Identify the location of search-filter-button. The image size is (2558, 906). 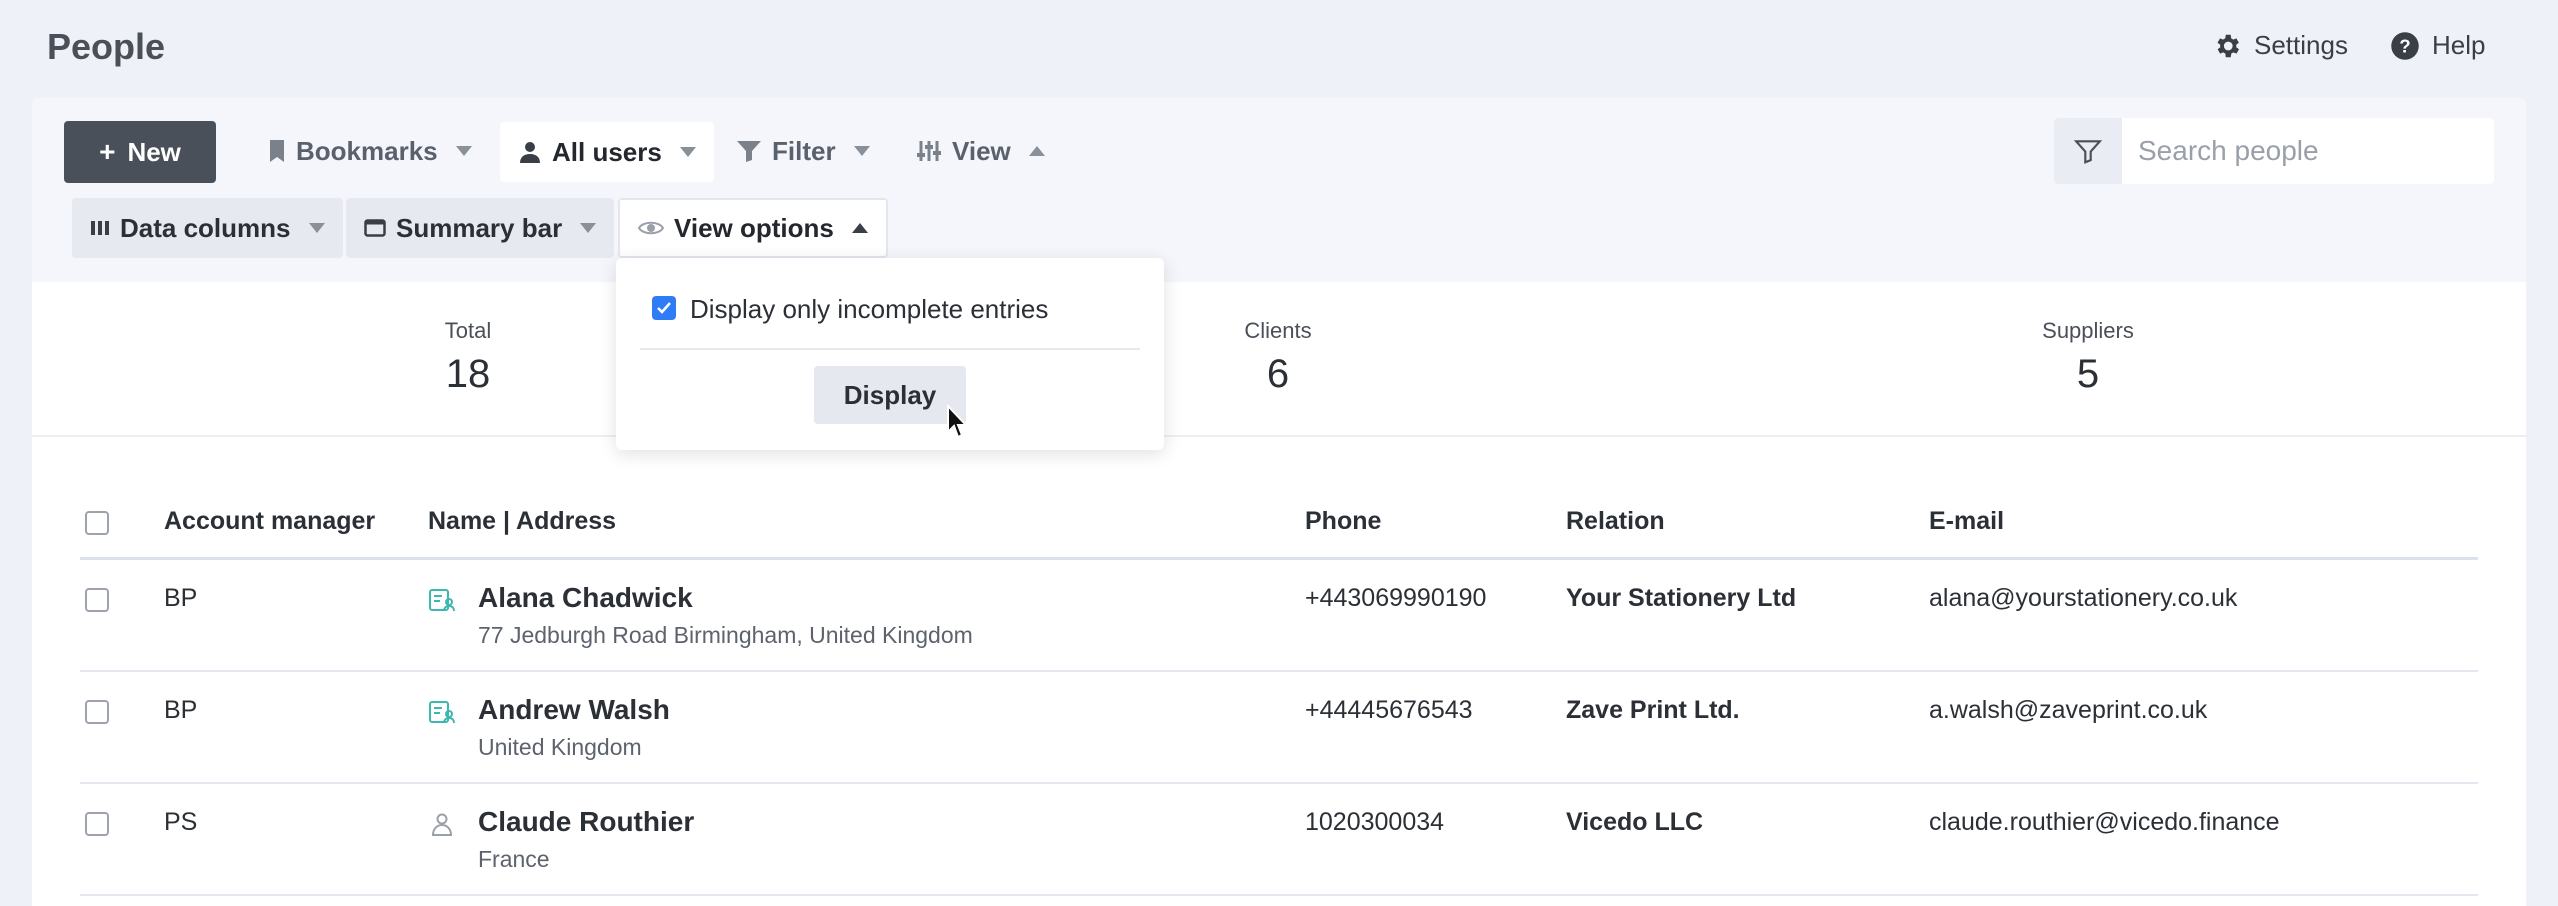
(2088, 151).